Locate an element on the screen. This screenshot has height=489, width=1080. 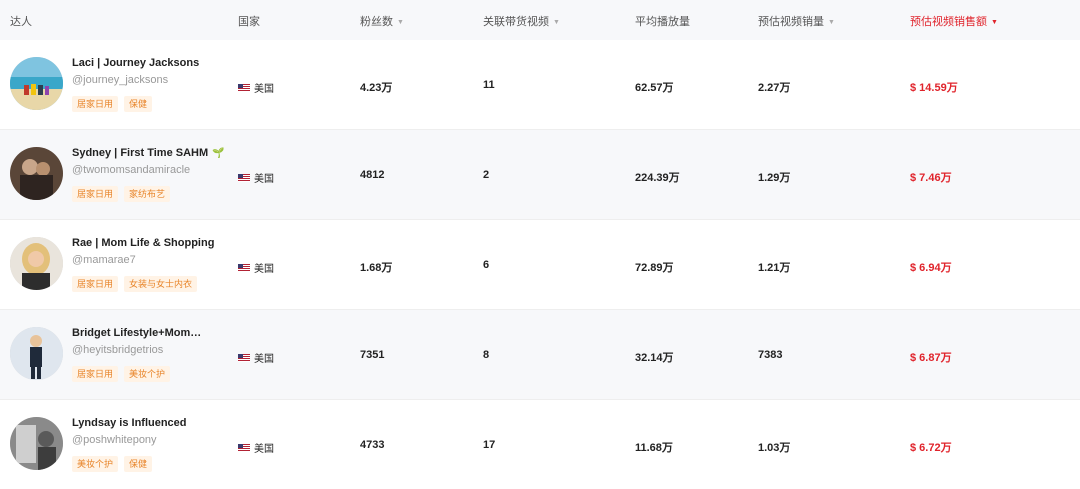
linked-videos-value: 17 is located at coordinates (489, 445).